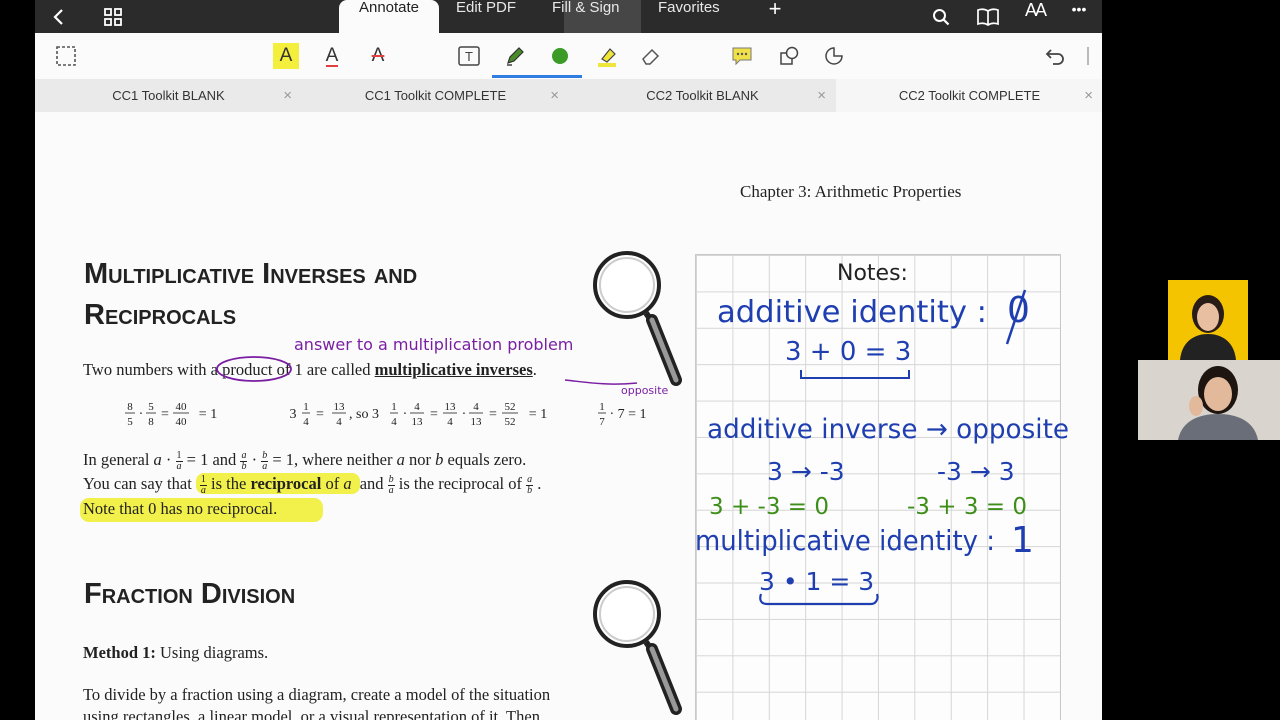 This screenshot has width=1280, height=720. I want to click on search-icon, so click(941, 16).